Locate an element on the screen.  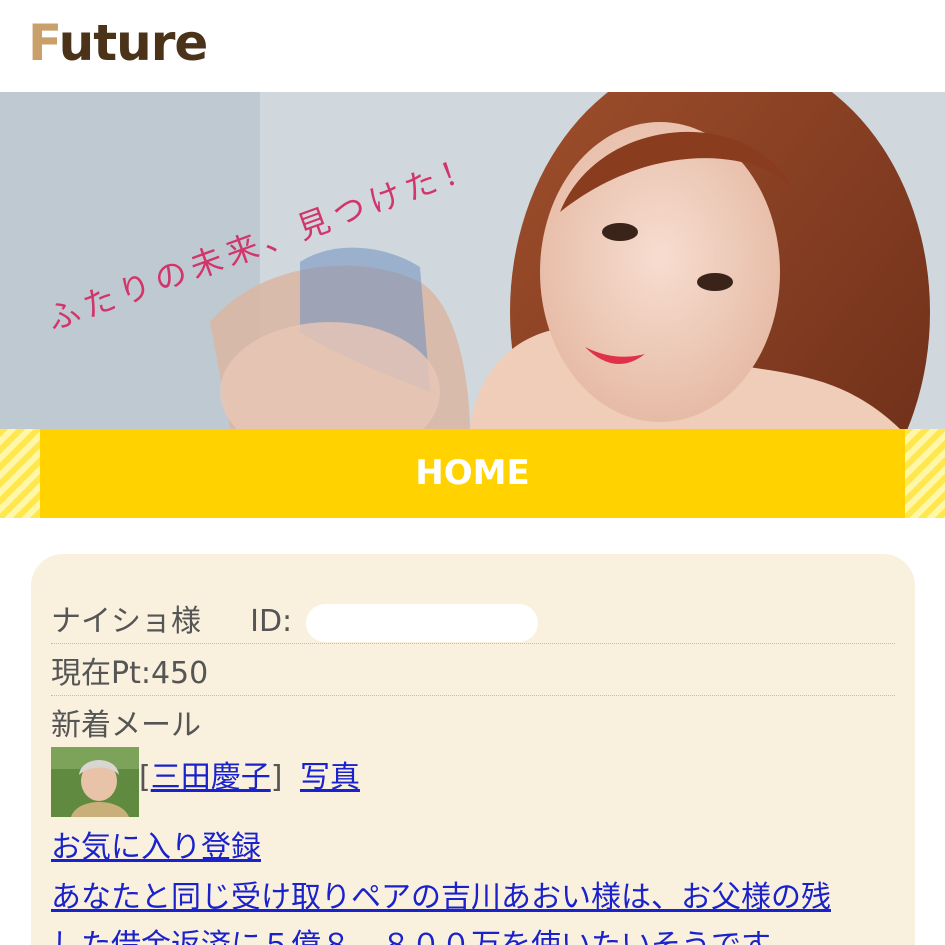
mail-item: [三田慶子] 写真 is located at coordinates (249, 777).